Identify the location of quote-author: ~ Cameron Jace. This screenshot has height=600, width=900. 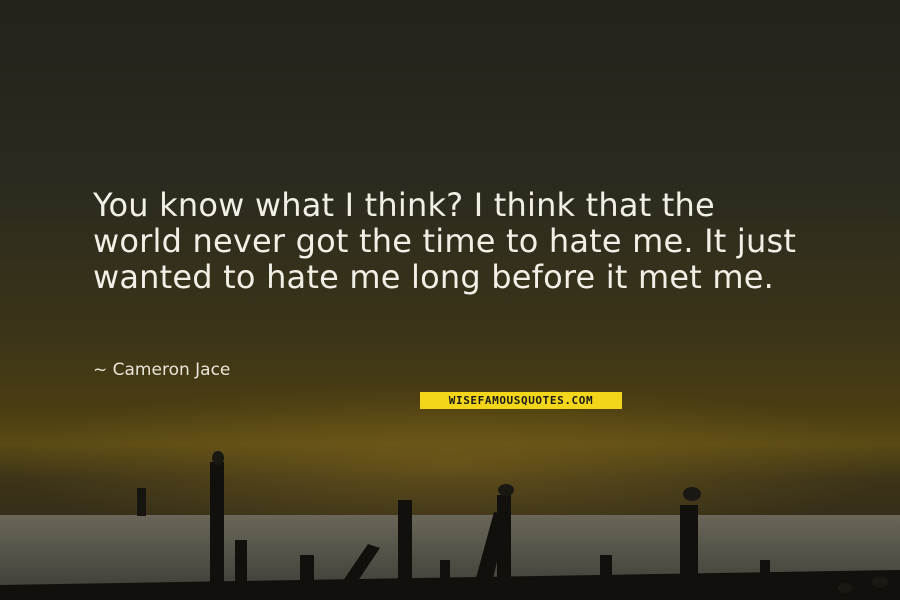
(162, 370).